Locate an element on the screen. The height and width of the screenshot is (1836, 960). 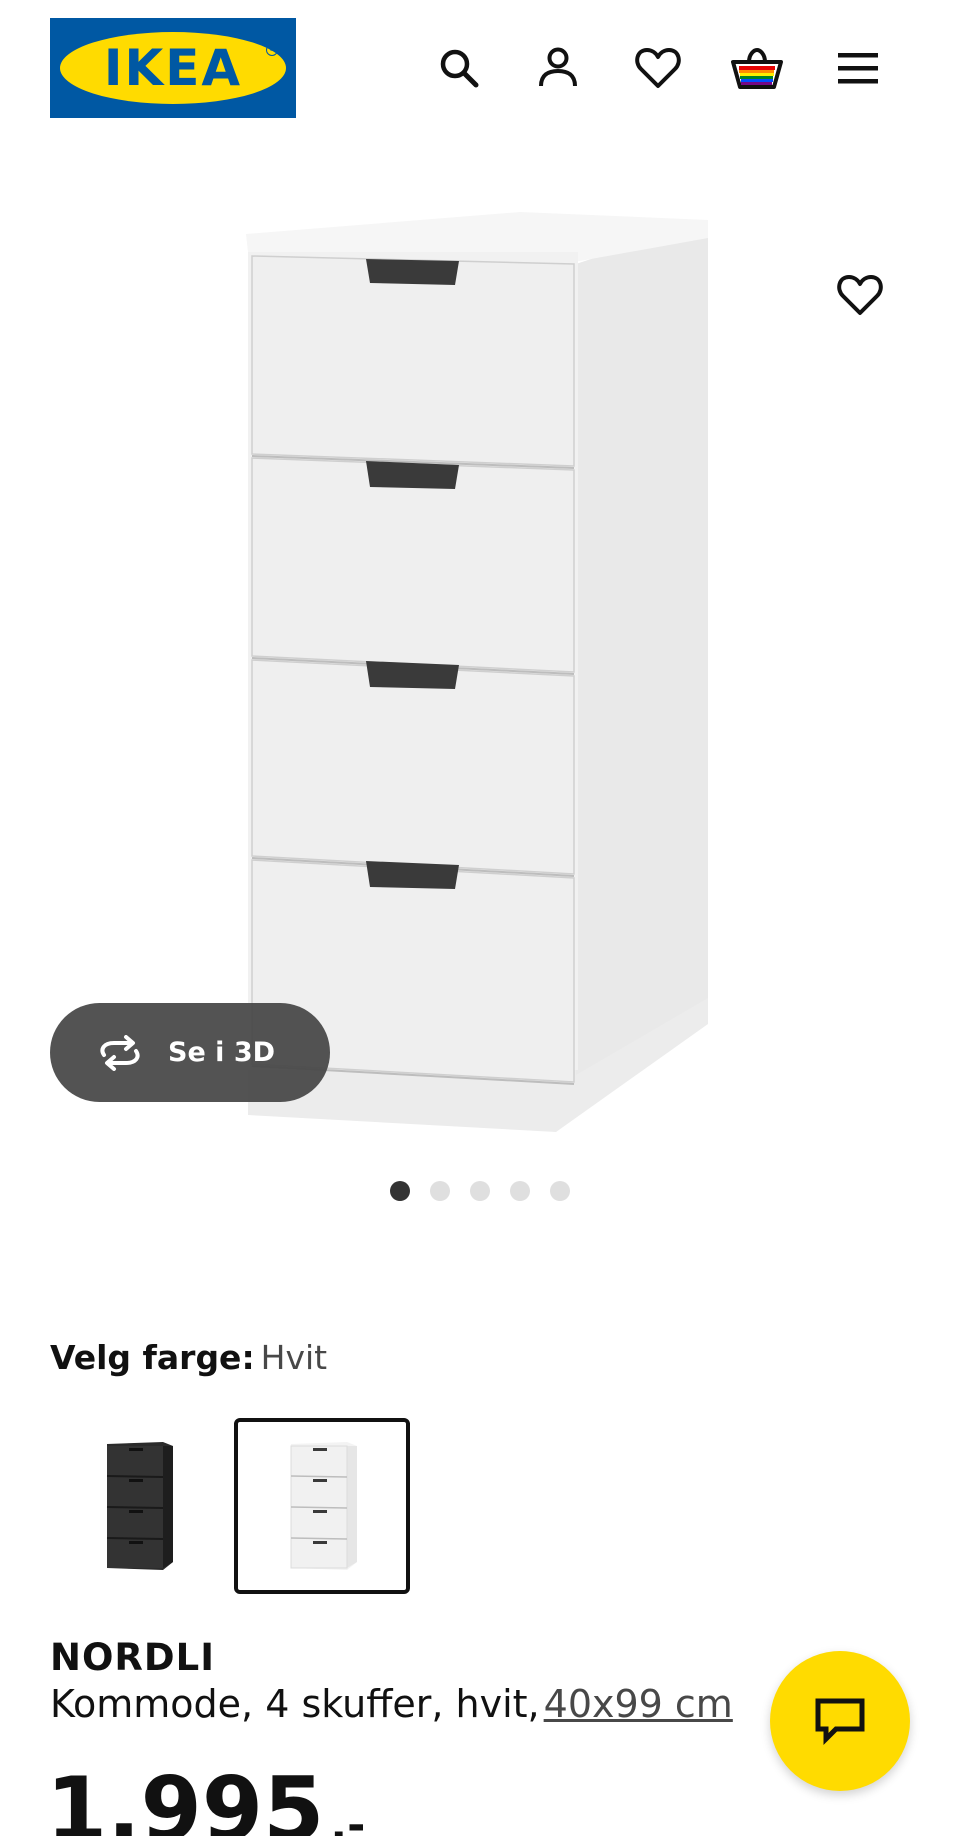
ikea-logo: IKEA ® is located at coordinates (173, 68).